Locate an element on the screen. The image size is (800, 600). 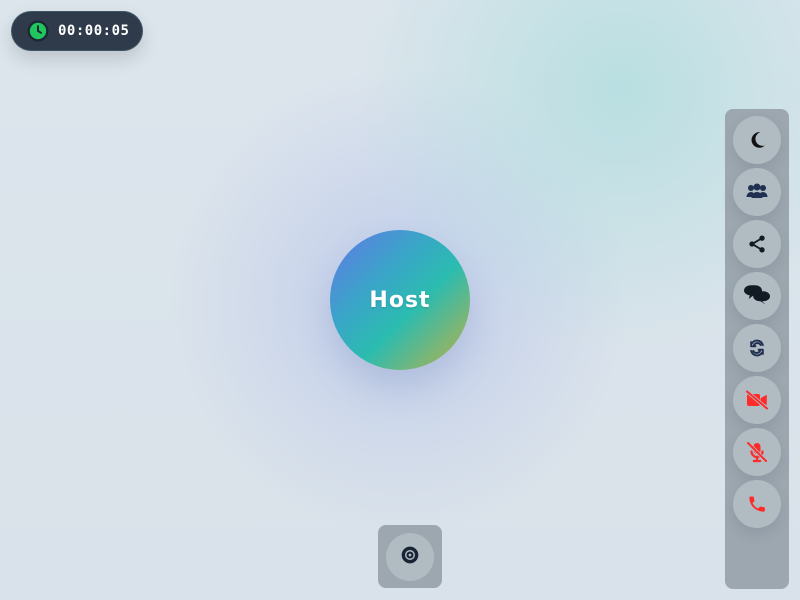
call-duration: 00:00:05 is located at coordinates (94, 31).